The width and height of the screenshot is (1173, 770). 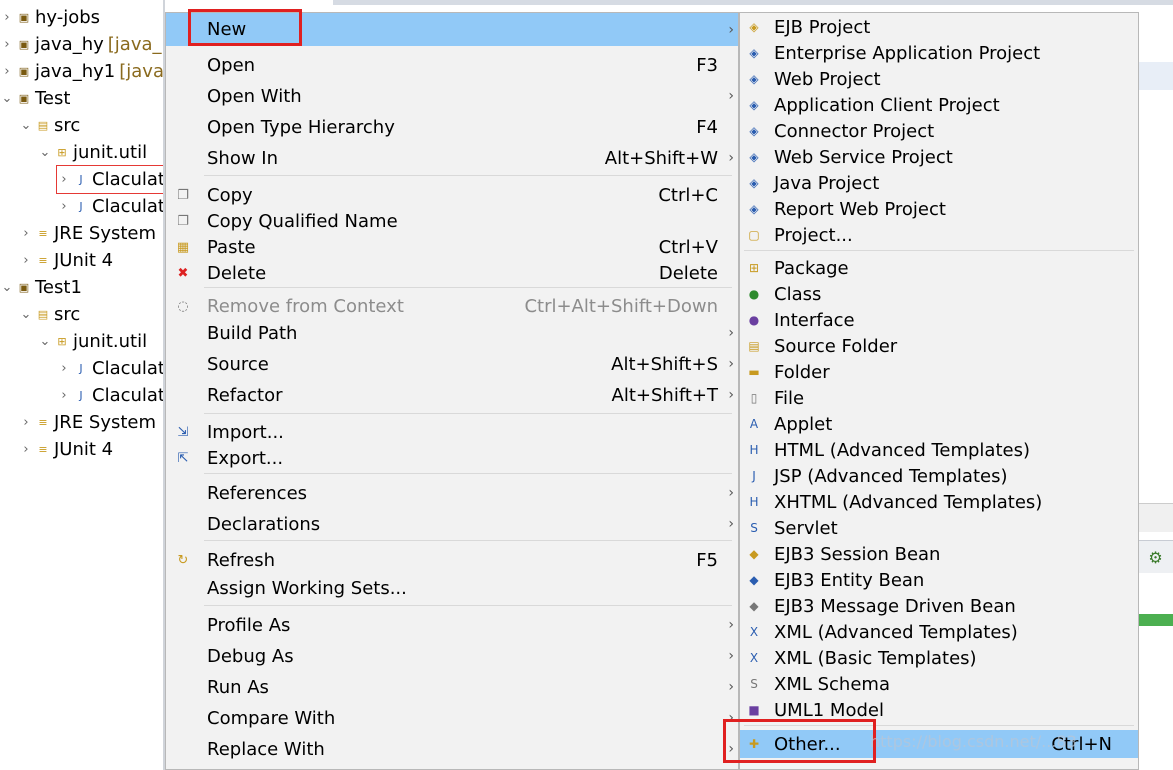 I want to click on context-menu-item: Build Path ›, so click(x=452, y=333).